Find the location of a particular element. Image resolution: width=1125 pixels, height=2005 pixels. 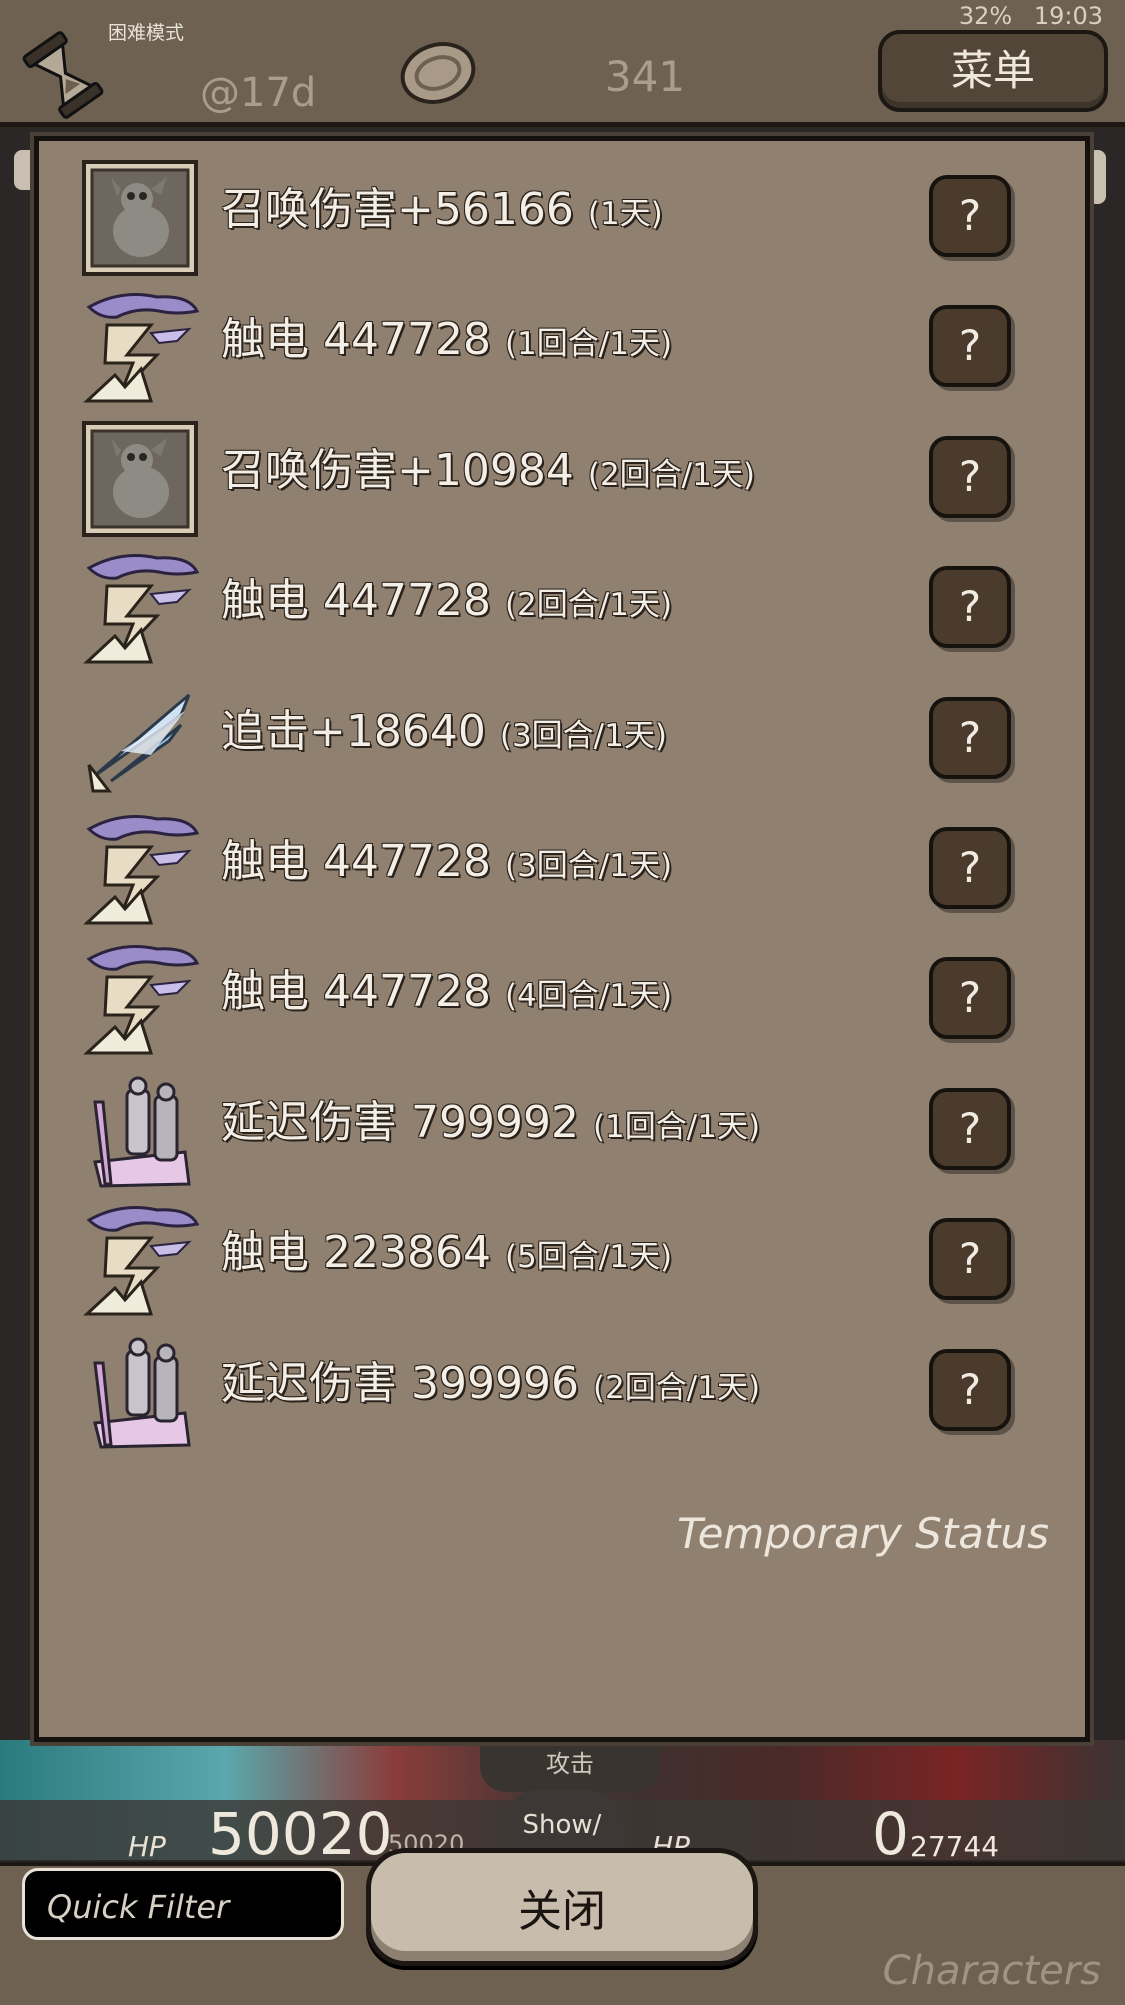

status-row: 触电 223864 (5回合/1天)? is located at coordinates (562, 1255).